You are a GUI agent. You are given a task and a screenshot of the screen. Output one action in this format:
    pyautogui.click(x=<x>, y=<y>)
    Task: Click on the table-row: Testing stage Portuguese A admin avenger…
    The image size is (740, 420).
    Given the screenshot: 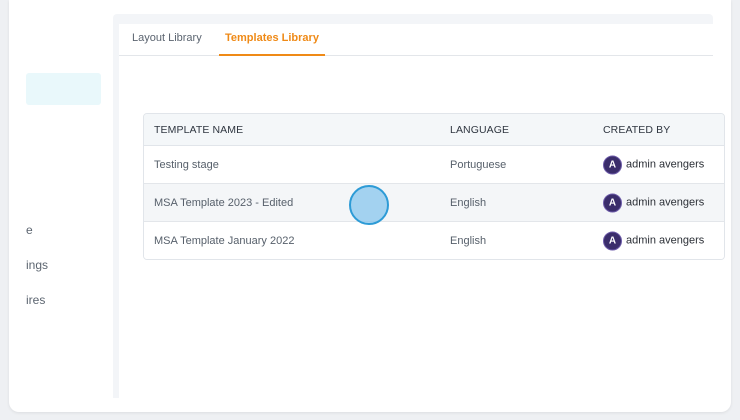 What is the action you would take?
    pyautogui.click(x=434, y=165)
    